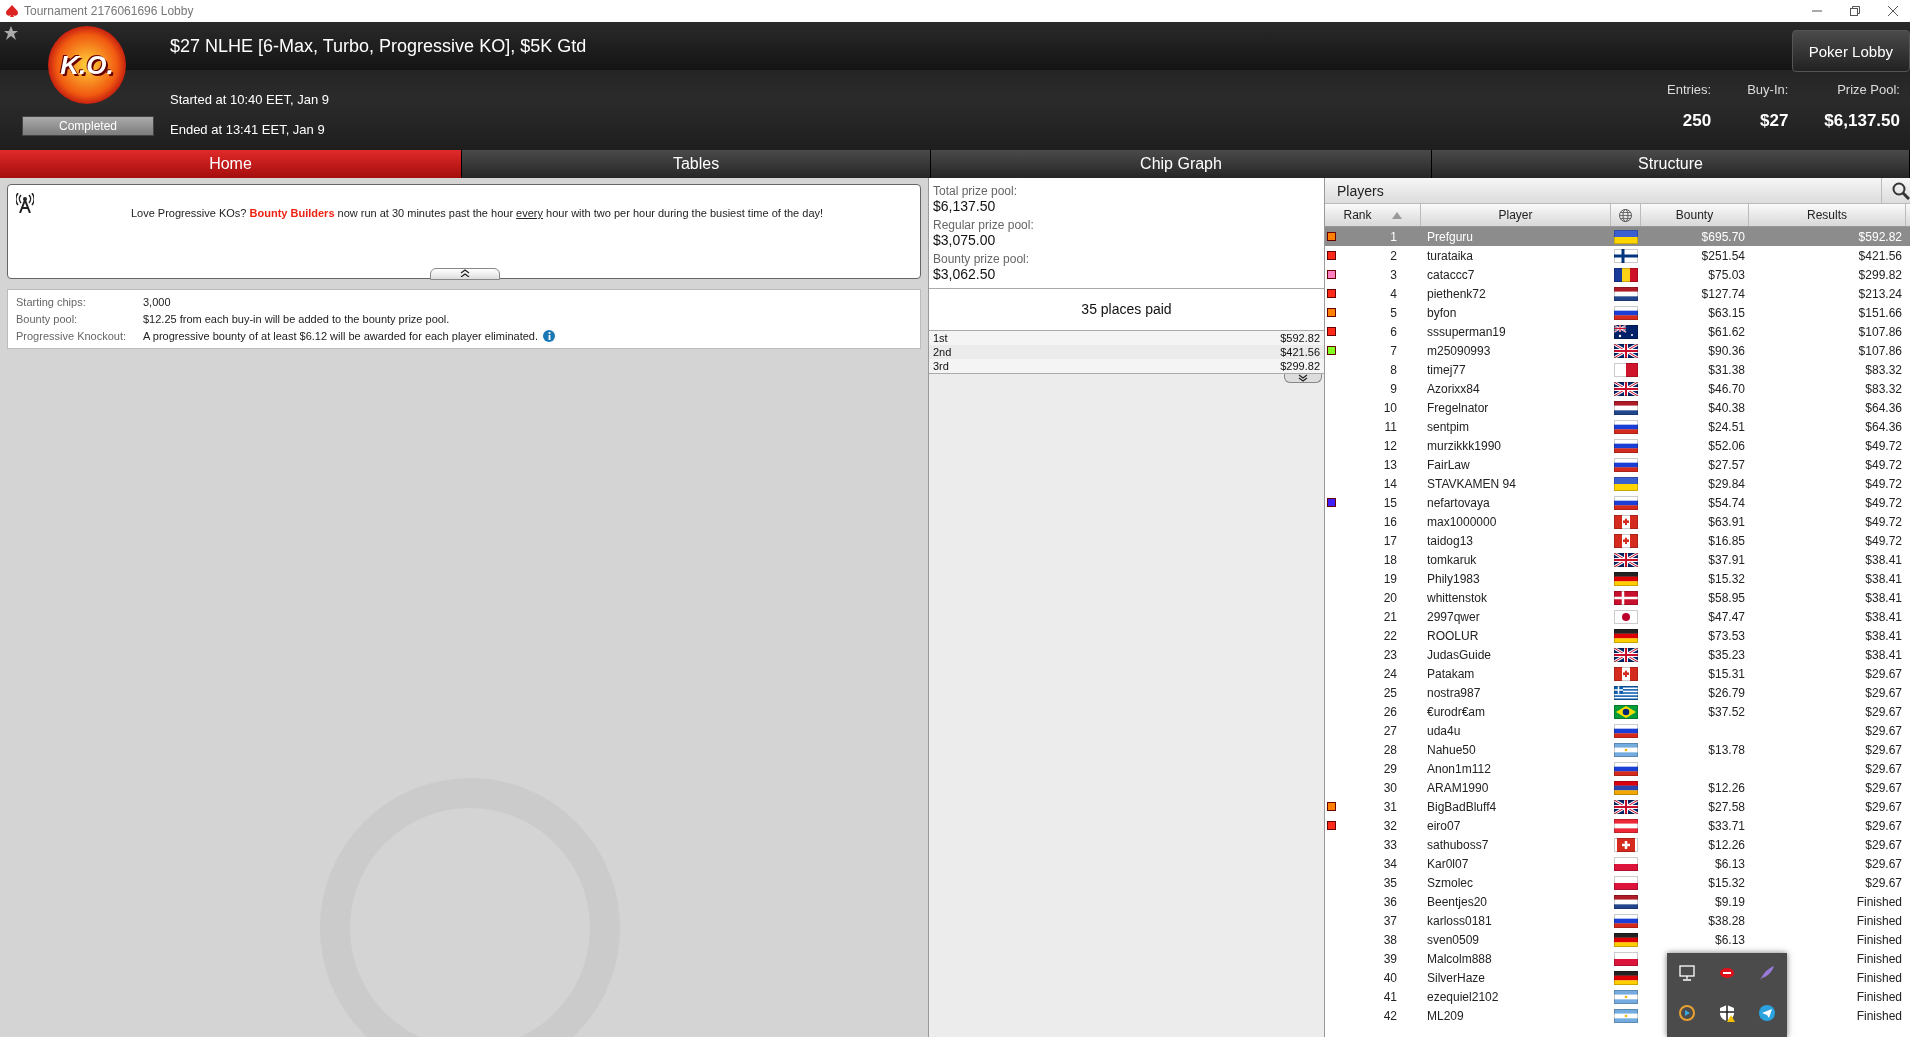 The image size is (1910, 1037). What do you see at coordinates (1617, 407) in the screenshot?
I see `player-row: 10 Fregelnator $40.38 $64.36` at bounding box center [1617, 407].